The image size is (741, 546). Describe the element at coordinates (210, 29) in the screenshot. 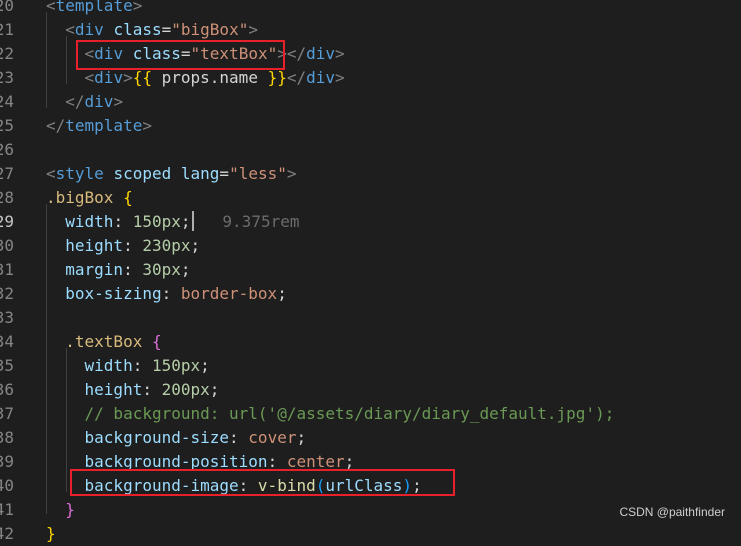

I see `code-token: "bigBox"` at that location.